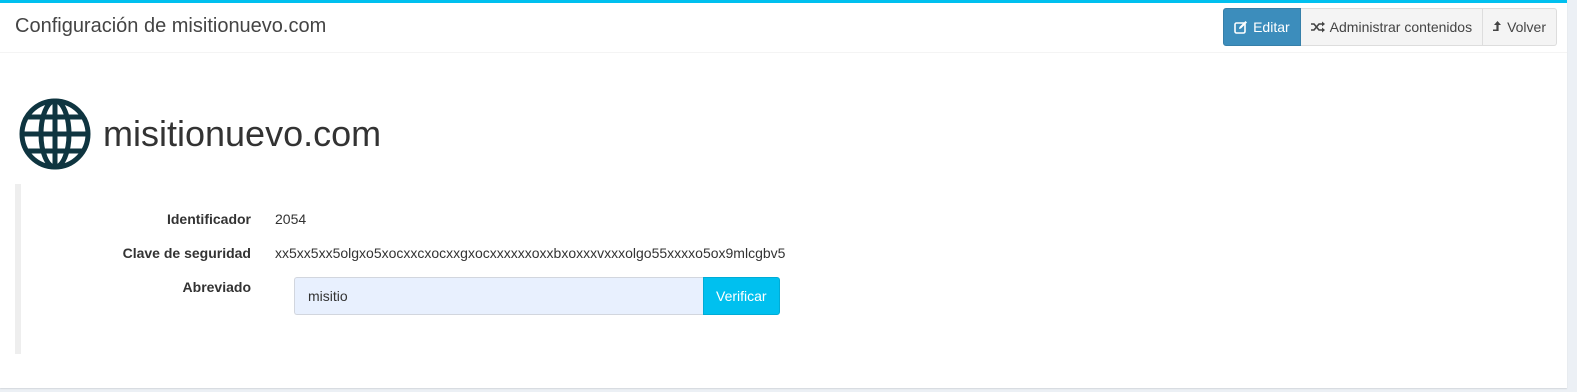 The image size is (1577, 392). Describe the element at coordinates (741, 296) in the screenshot. I see `verify-button: Verificar` at that location.